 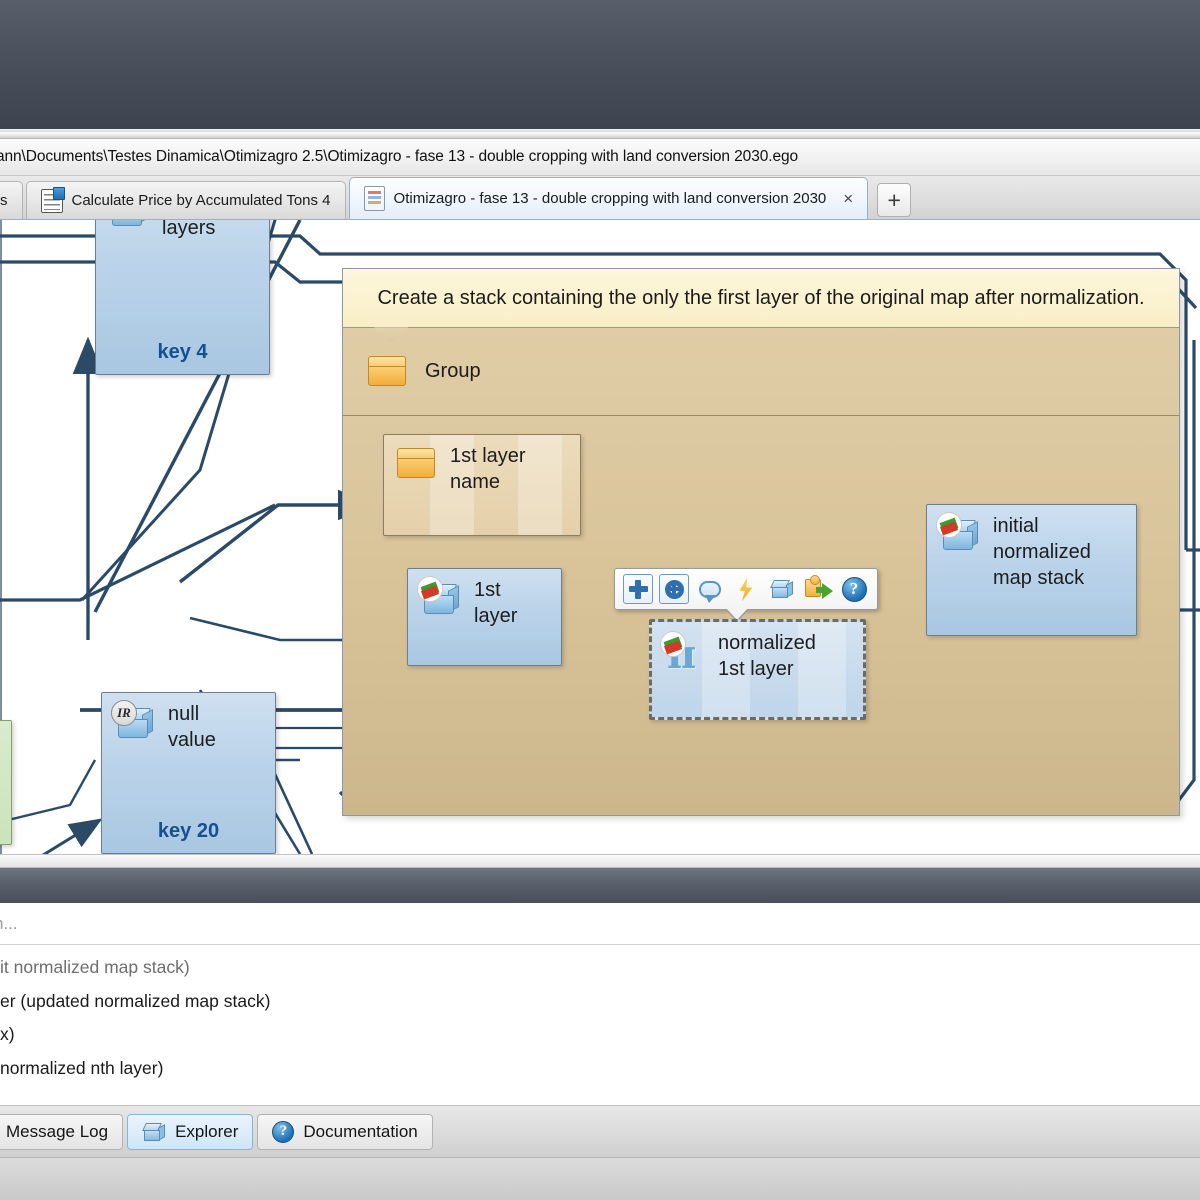 I want to click on tab-explorer: Explorer, so click(x=190, y=1131).